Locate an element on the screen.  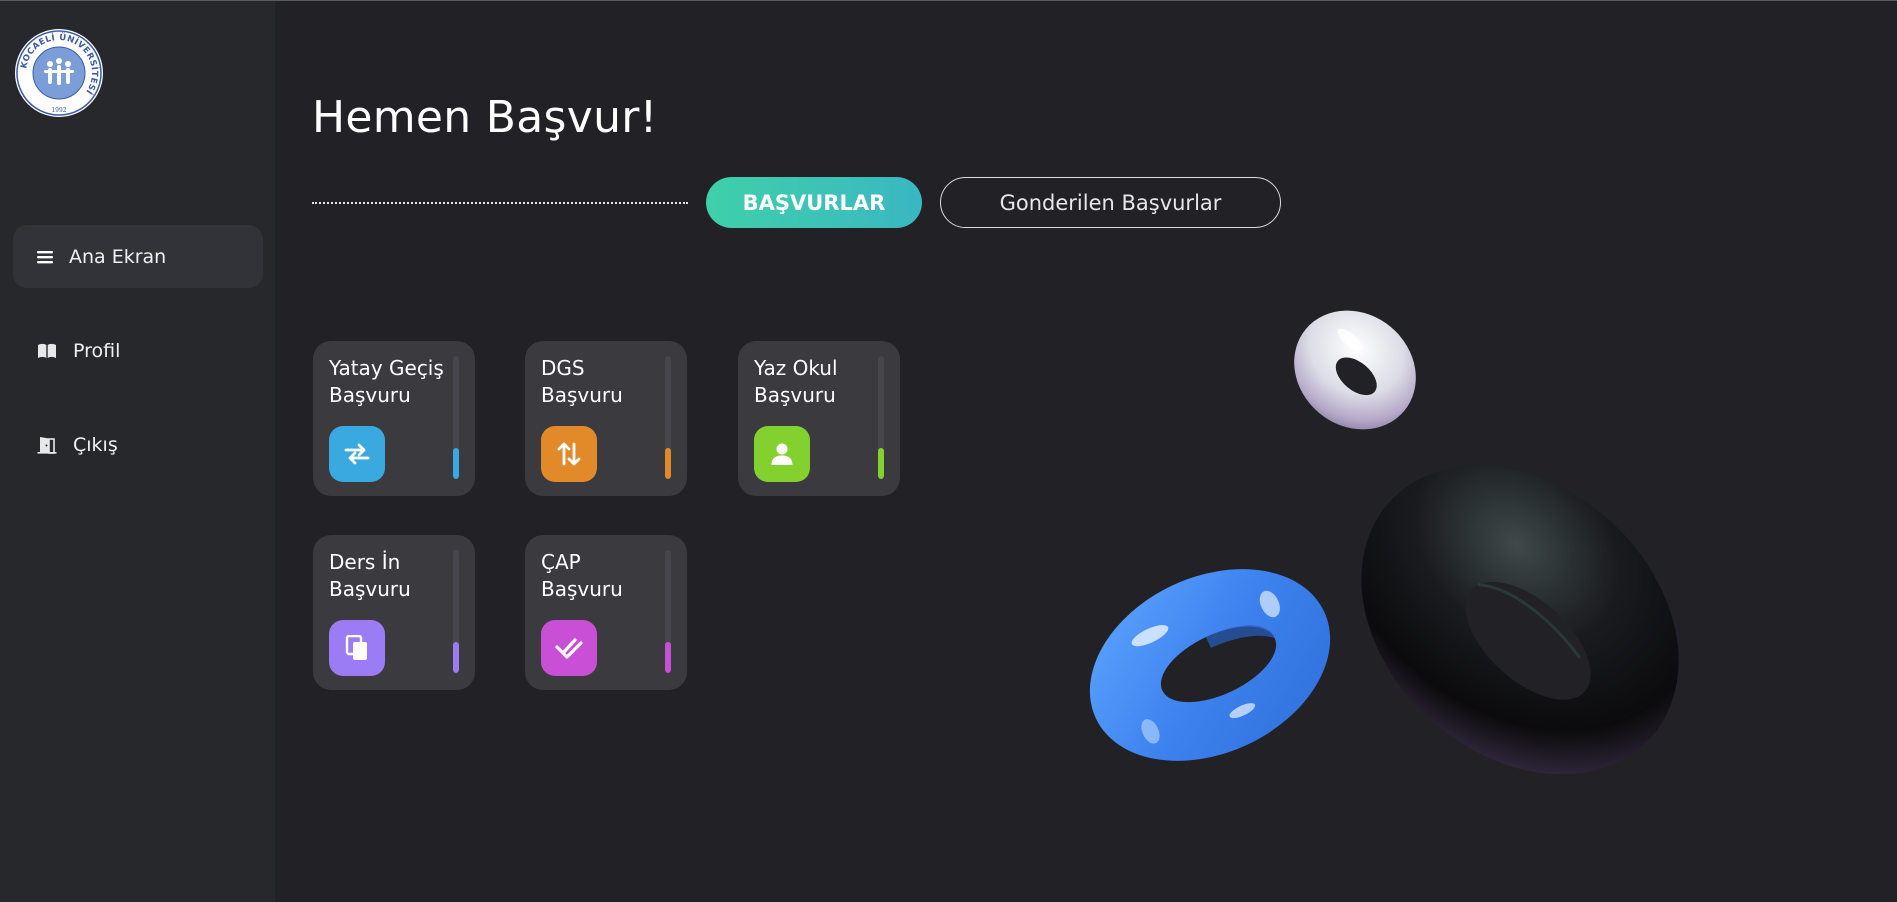
card-cap: ÇAP Başvuru is located at coordinates (606, 612).